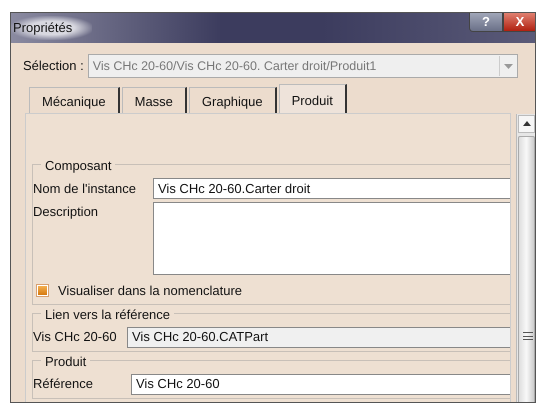  I want to click on selection-label: Sélection :, so click(53, 66).